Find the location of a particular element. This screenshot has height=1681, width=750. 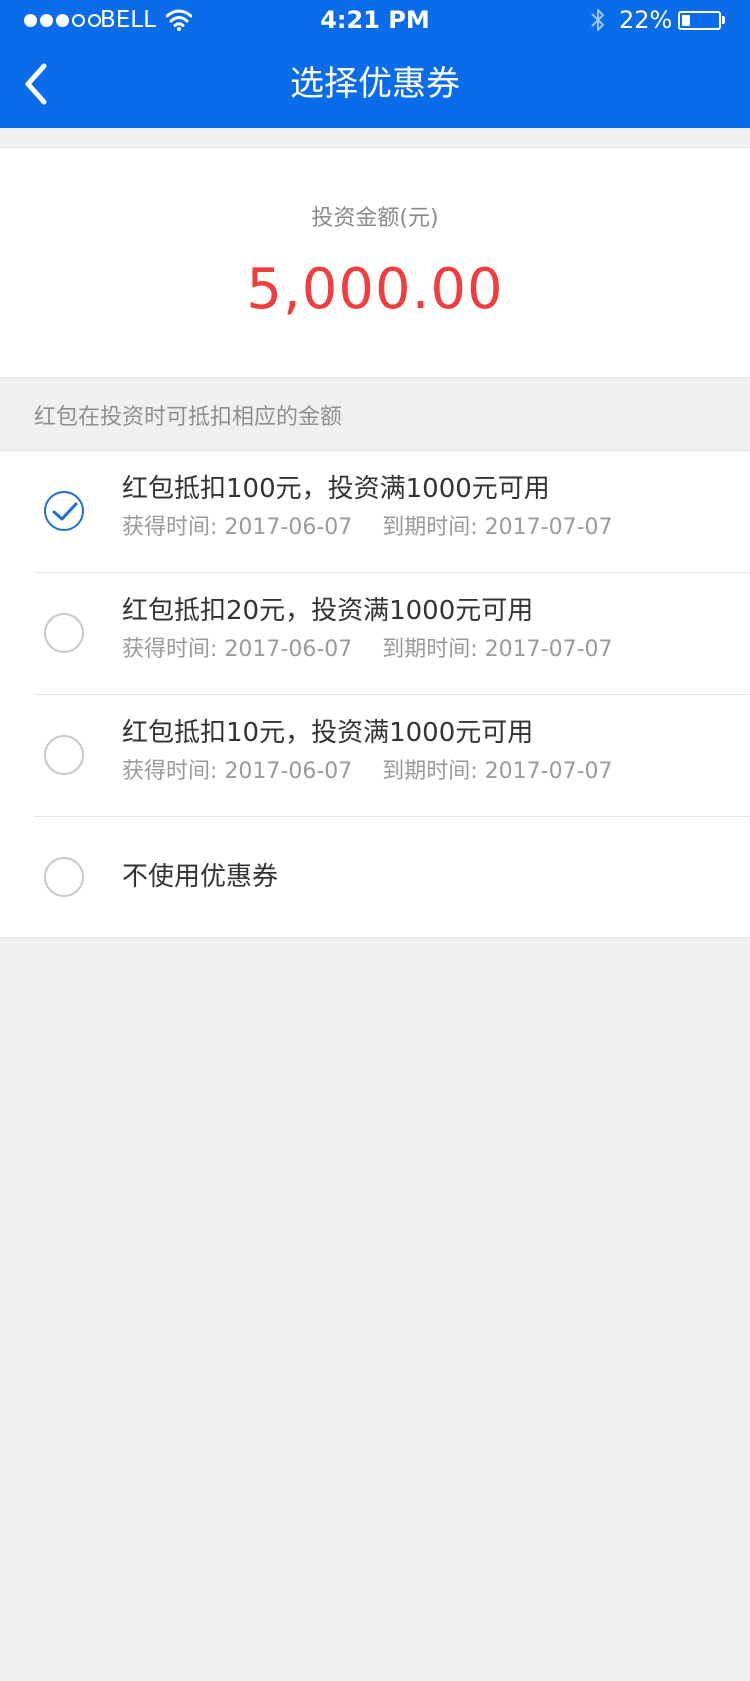

battery-percentage: 22% is located at coordinates (646, 20).